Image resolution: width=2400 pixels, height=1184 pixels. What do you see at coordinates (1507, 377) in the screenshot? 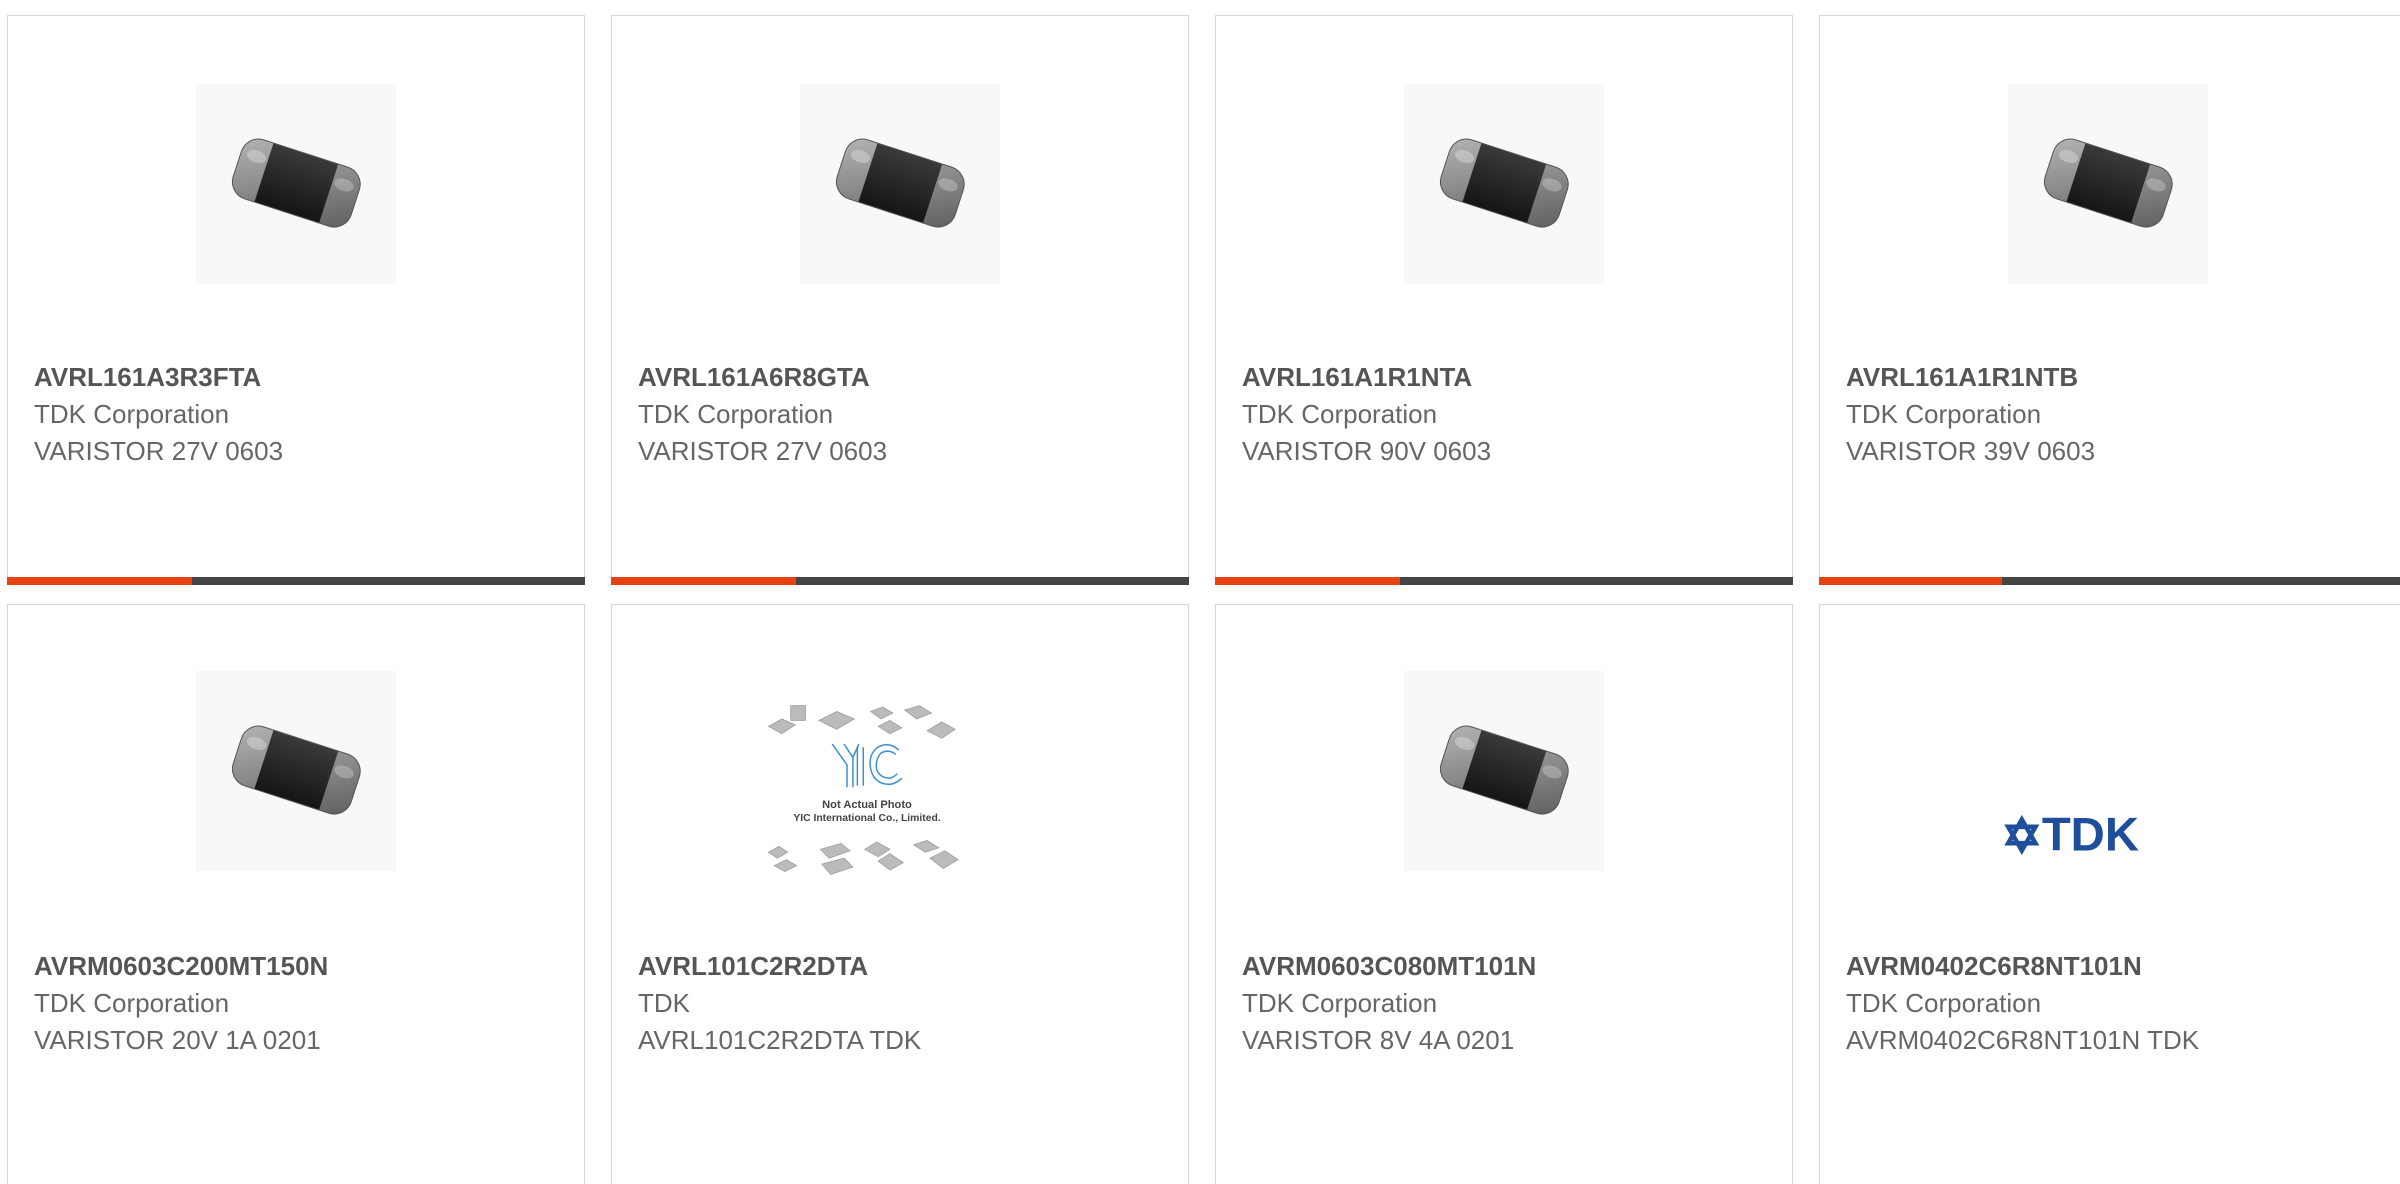
I see `part-number: AVRL161A1R1NTA` at bounding box center [1507, 377].